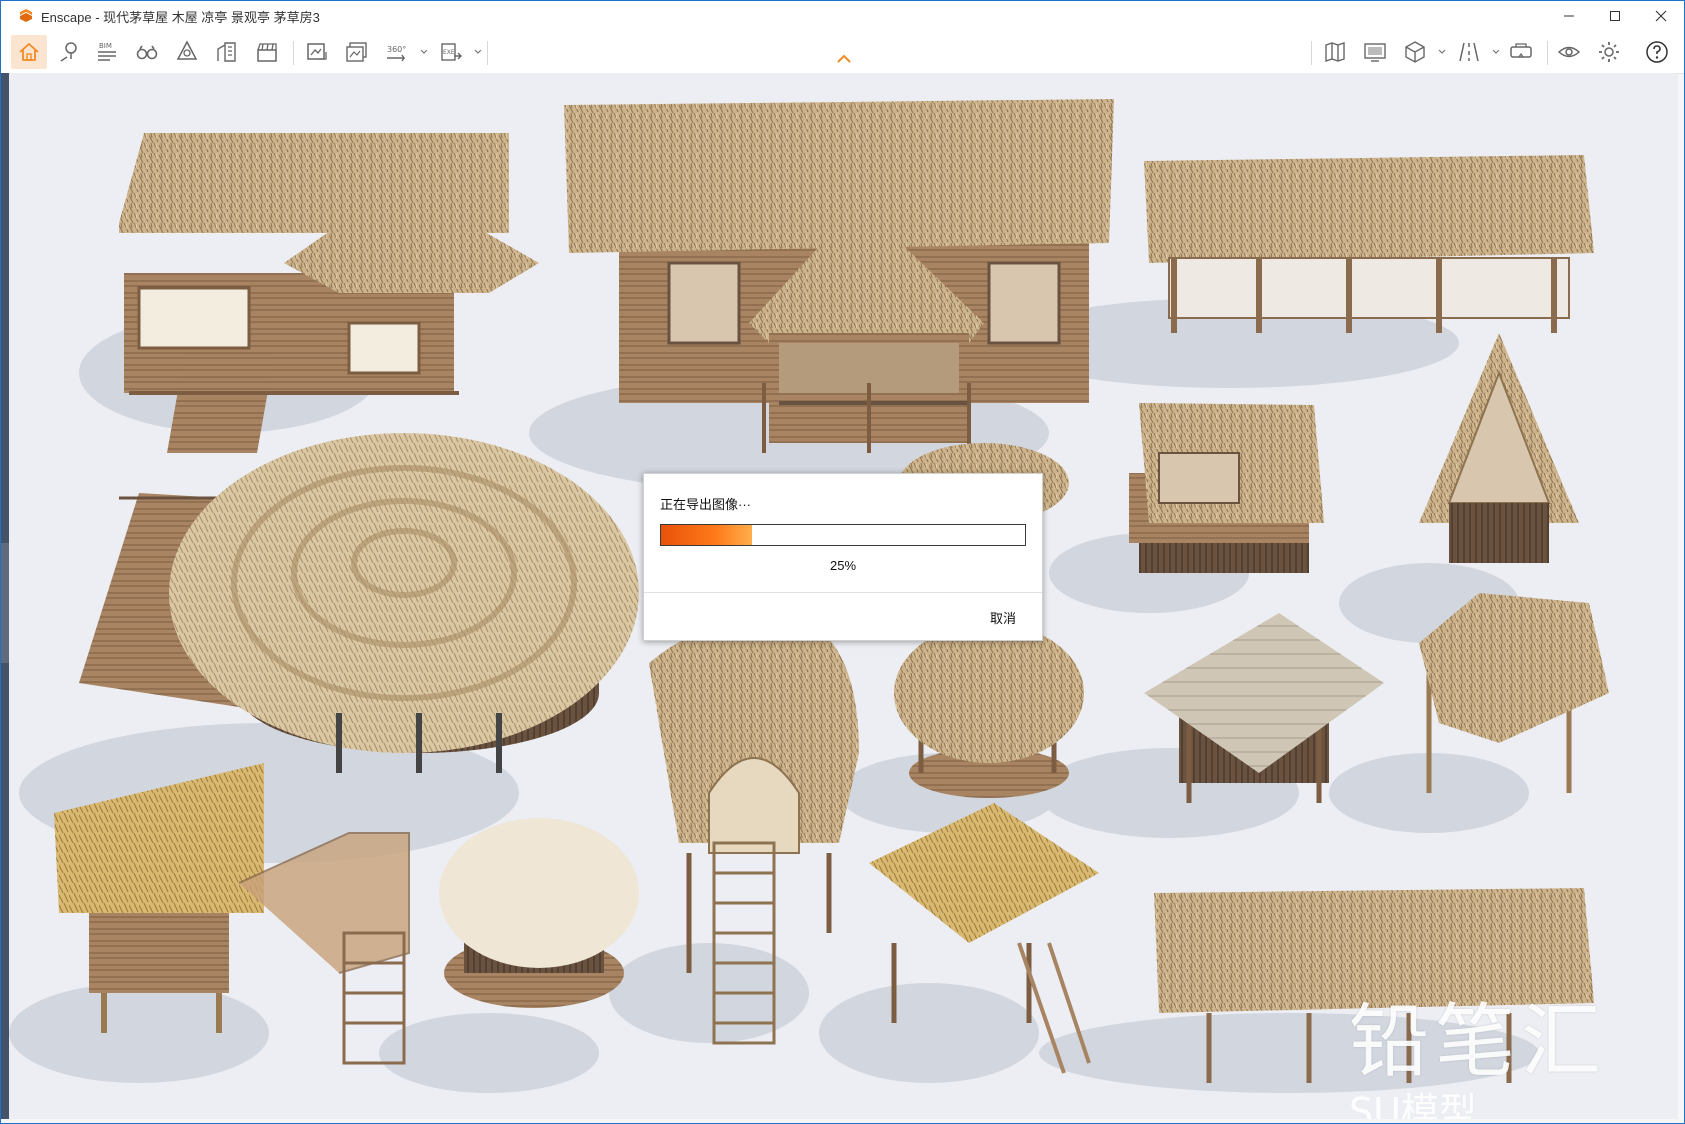  What do you see at coordinates (1226, 488) in the screenshot?
I see `hut-mid-right` at bounding box center [1226, 488].